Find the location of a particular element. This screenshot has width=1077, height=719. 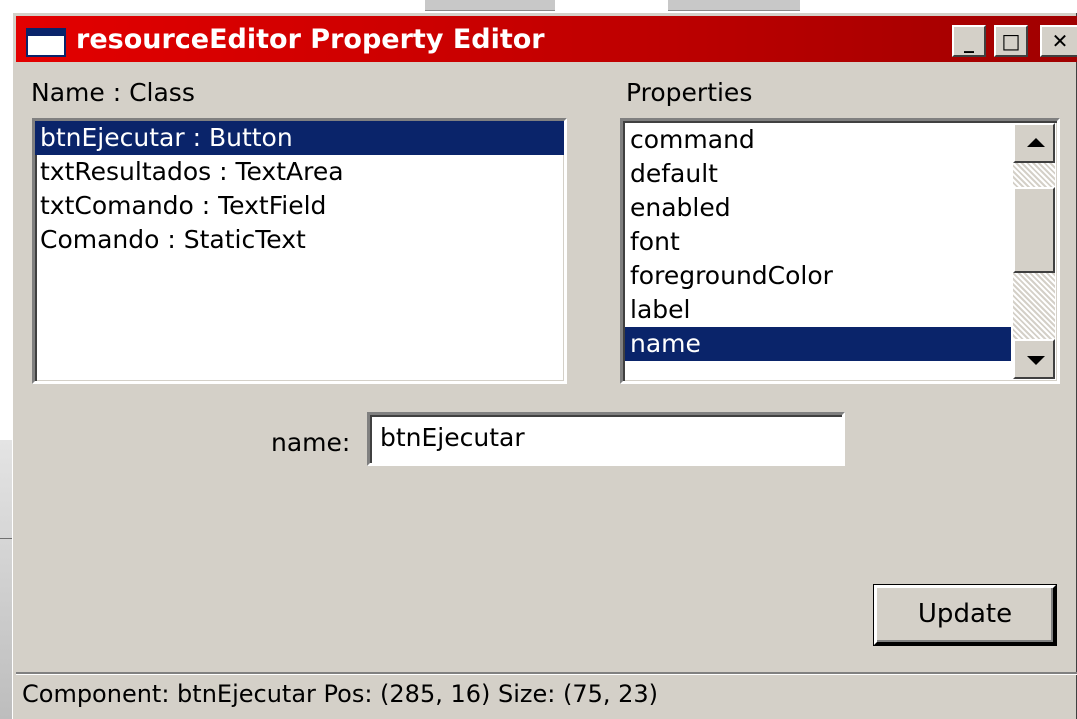

scroll-up-icon is located at coordinates (1036, 142).